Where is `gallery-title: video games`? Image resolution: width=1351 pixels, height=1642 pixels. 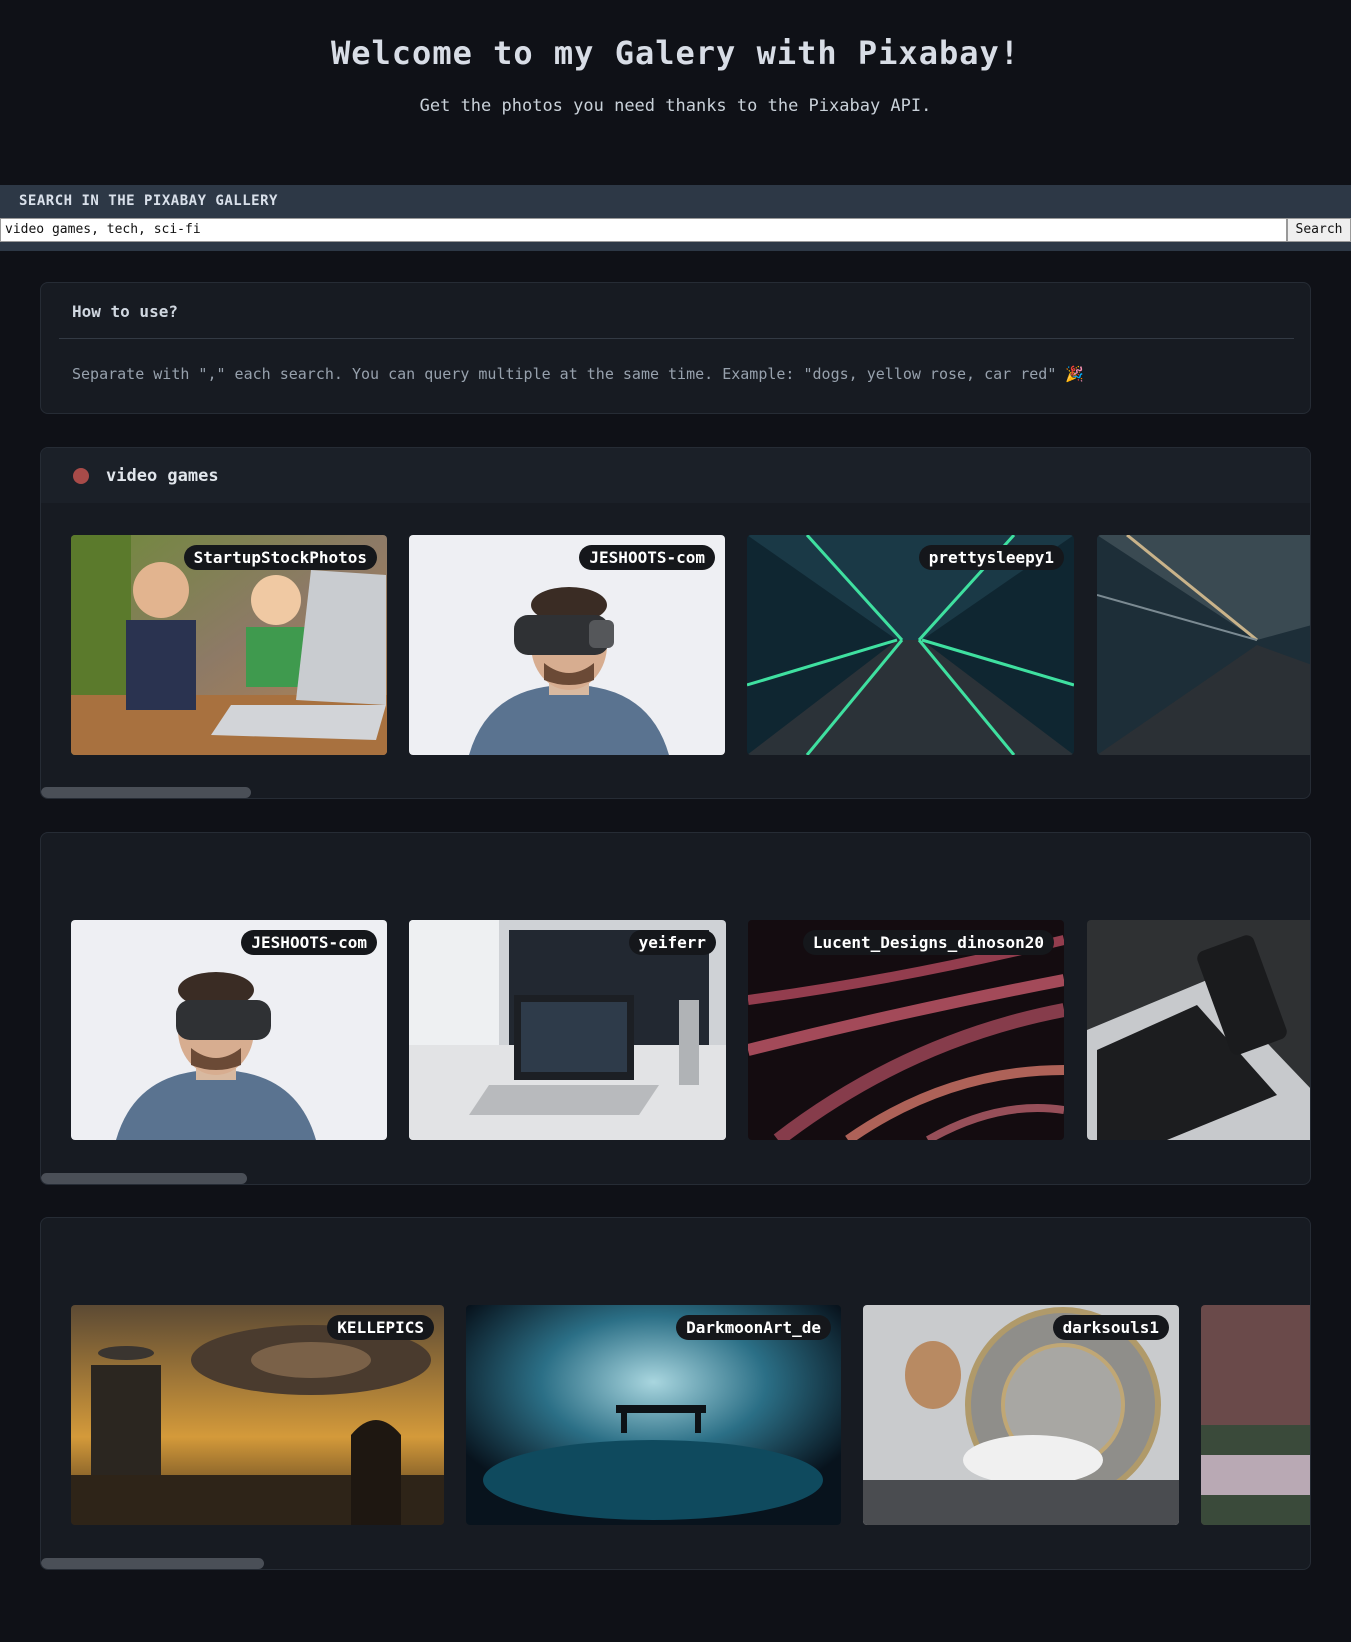 gallery-title: video games is located at coordinates (162, 475).